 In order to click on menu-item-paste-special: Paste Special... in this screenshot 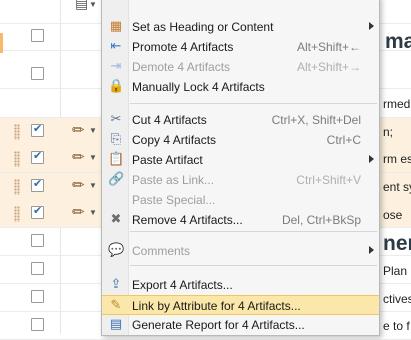, I will do `click(240, 200)`.